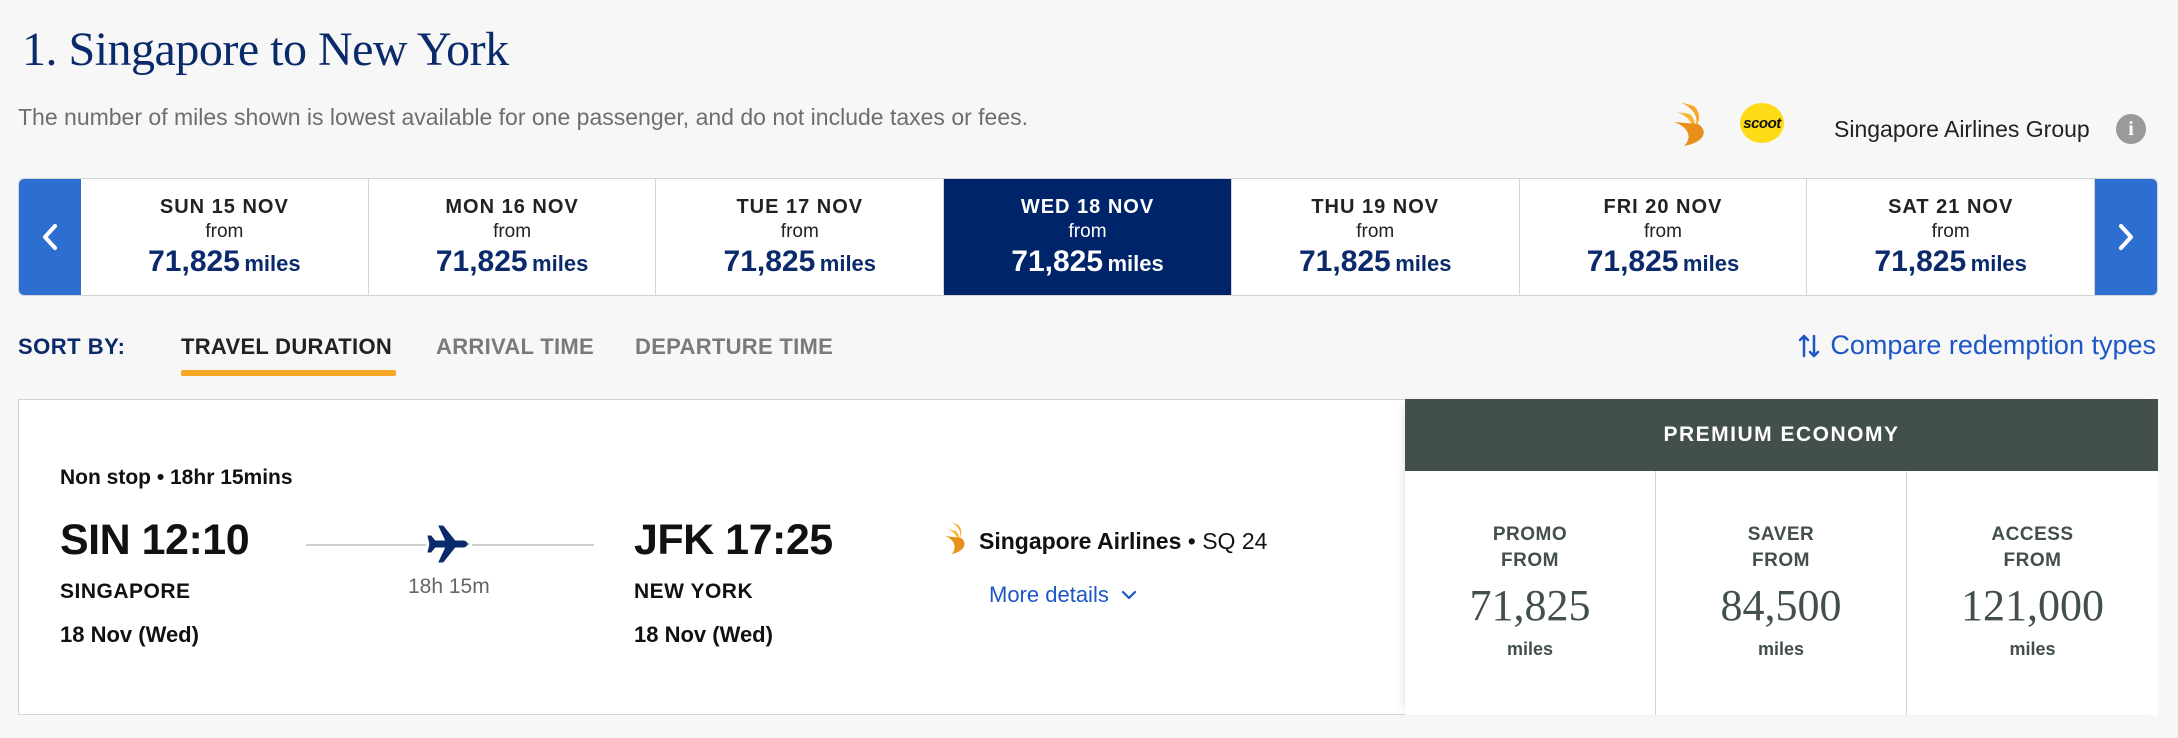 This screenshot has height=738, width=2178. I want to click on scoot-logo: scoot, so click(1762, 123).